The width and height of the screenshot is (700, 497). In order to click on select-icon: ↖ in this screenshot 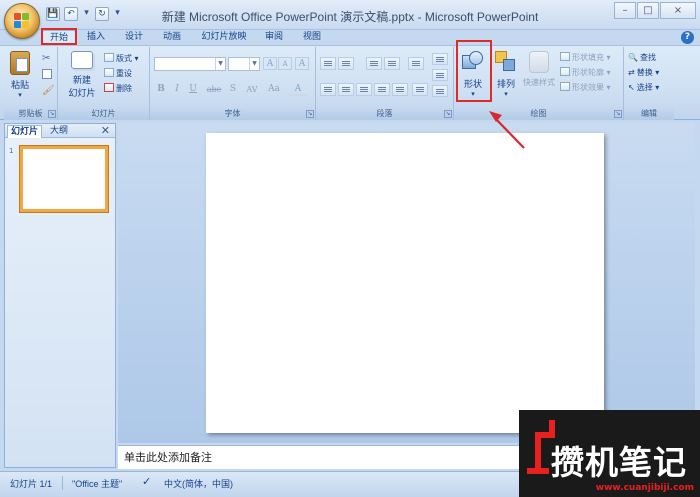, I will do `click(631, 87)`.